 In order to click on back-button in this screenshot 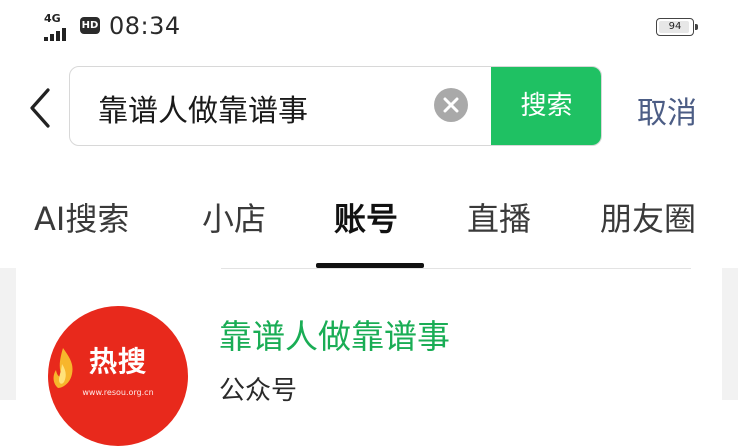, I will do `click(40, 108)`.